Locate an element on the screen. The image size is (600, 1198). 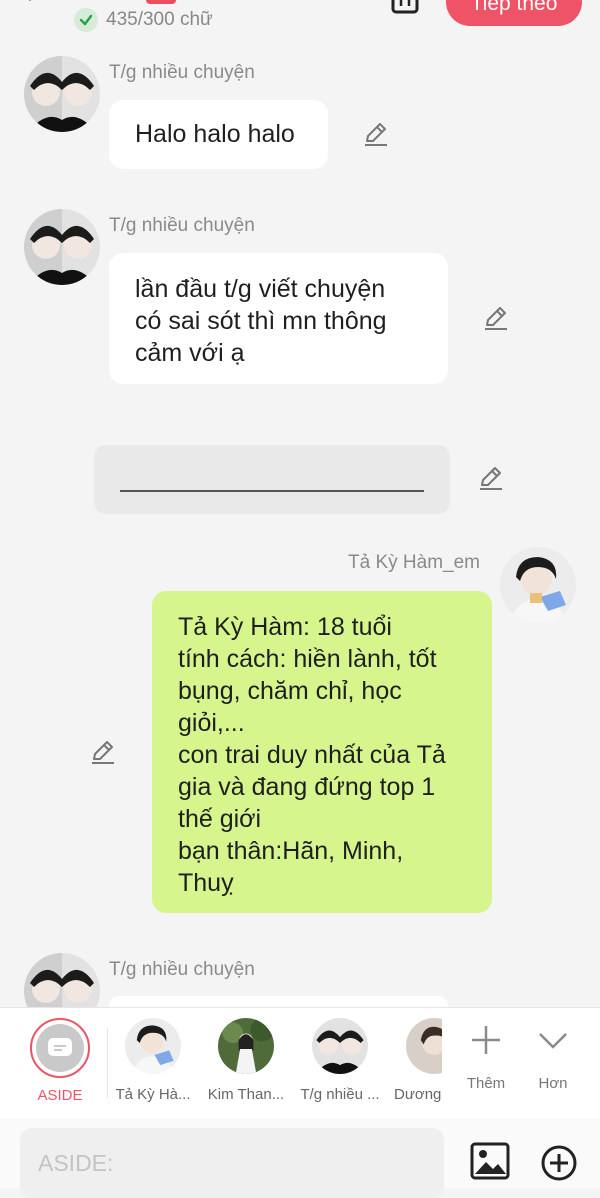
more-label: Hơn is located at coordinates (553, 1083).